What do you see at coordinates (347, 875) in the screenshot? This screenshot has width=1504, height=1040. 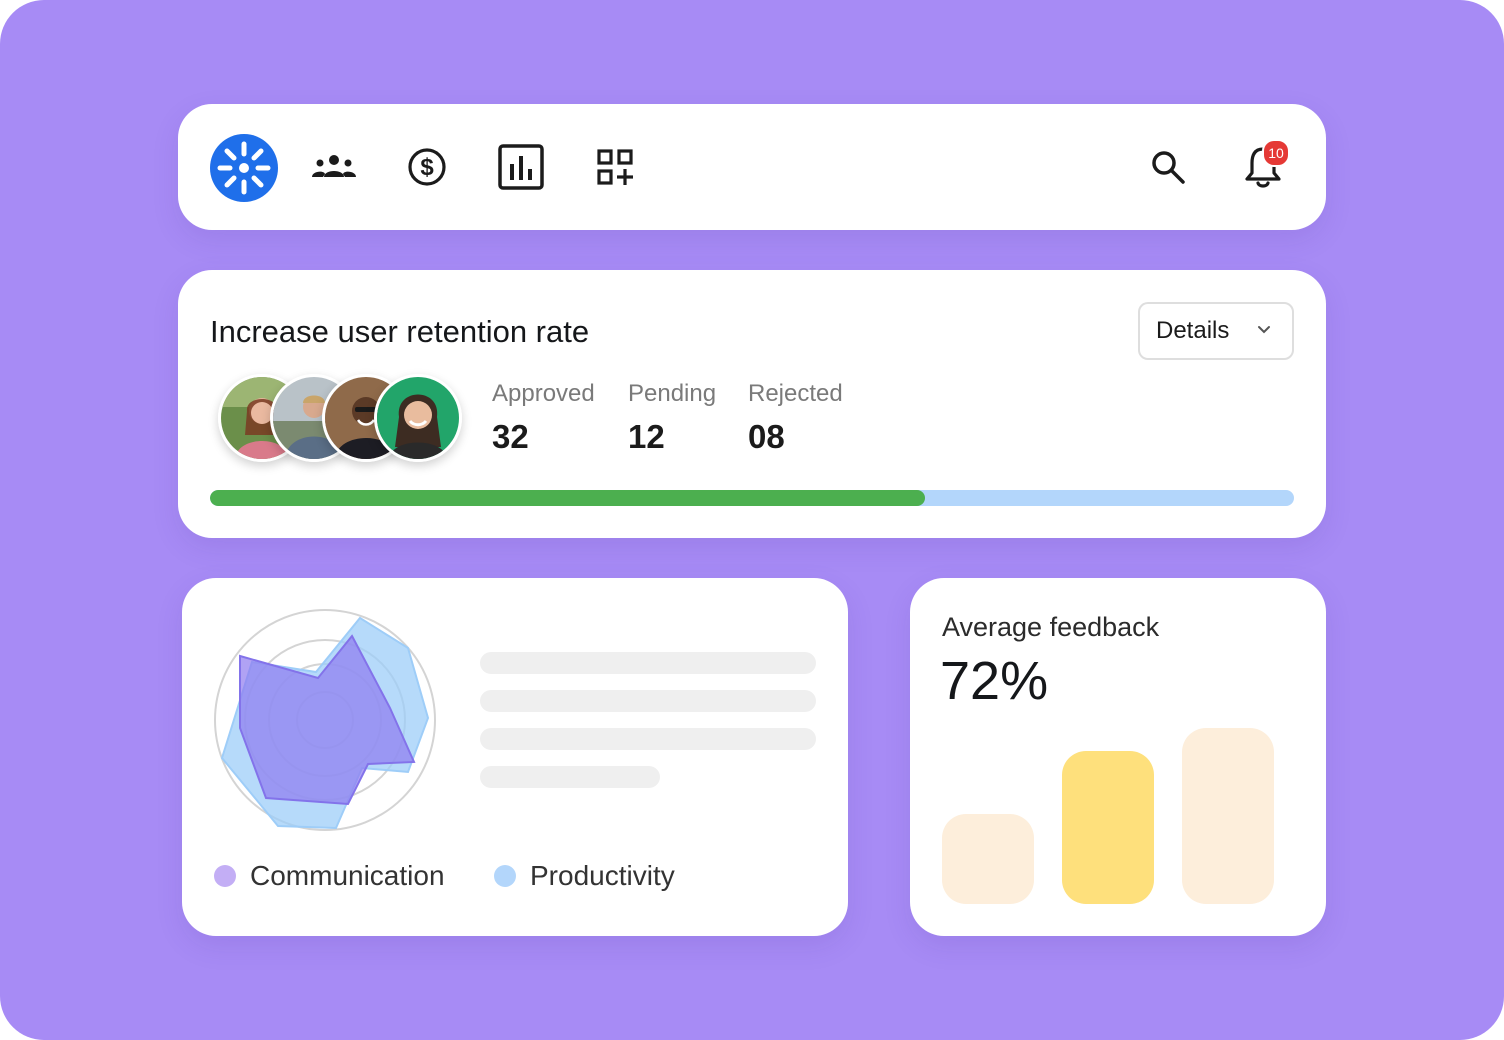 I see `legend-label: Communication` at bounding box center [347, 875].